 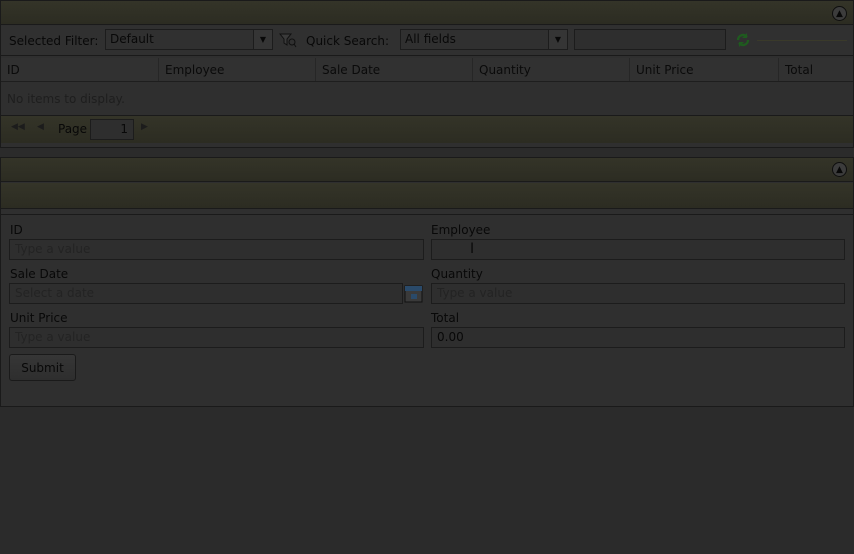 What do you see at coordinates (132, 39) in the screenshot?
I see `filter-select-value: Default` at bounding box center [132, 39].